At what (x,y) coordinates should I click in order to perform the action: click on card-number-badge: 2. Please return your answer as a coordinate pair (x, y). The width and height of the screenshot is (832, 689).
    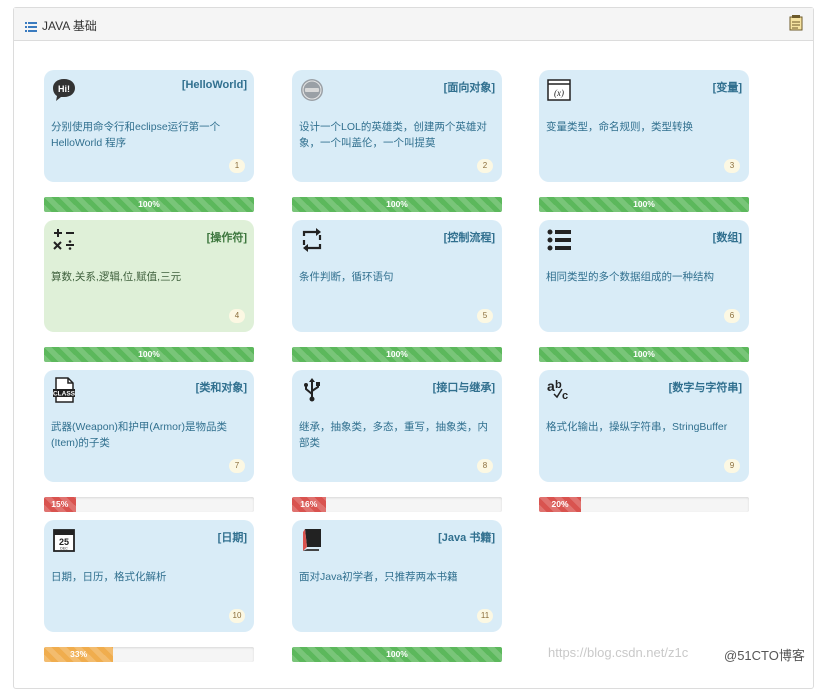
    Looking at the image, I should click on (485, 166).